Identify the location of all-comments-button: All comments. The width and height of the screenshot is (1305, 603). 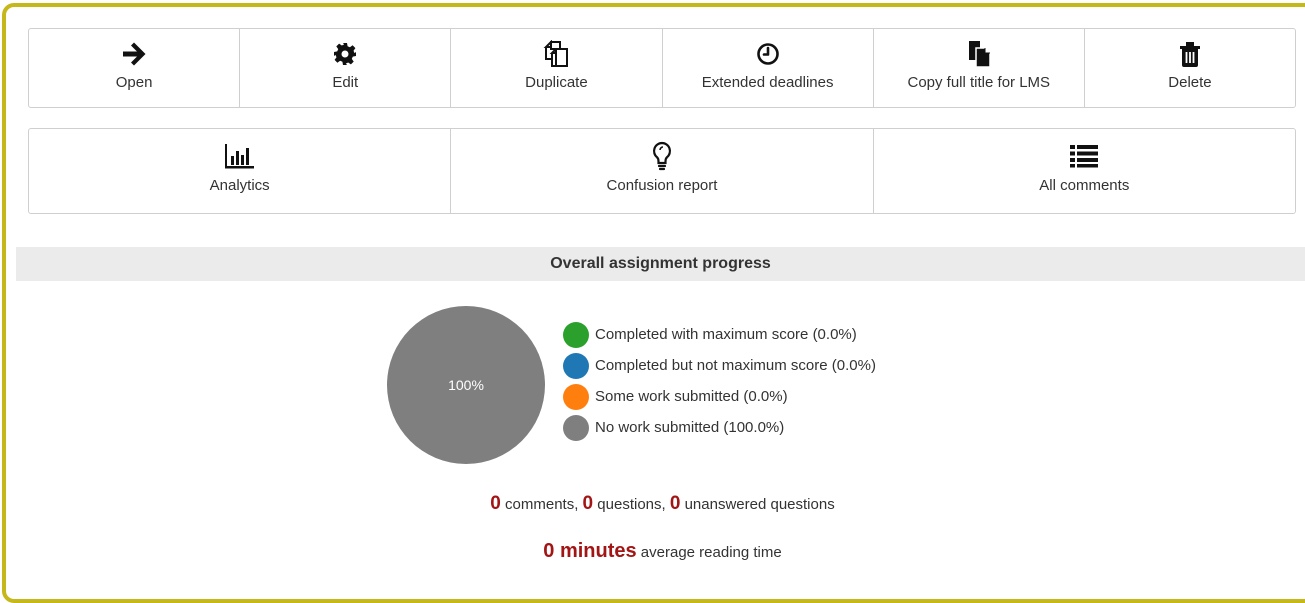
(1083, 171).